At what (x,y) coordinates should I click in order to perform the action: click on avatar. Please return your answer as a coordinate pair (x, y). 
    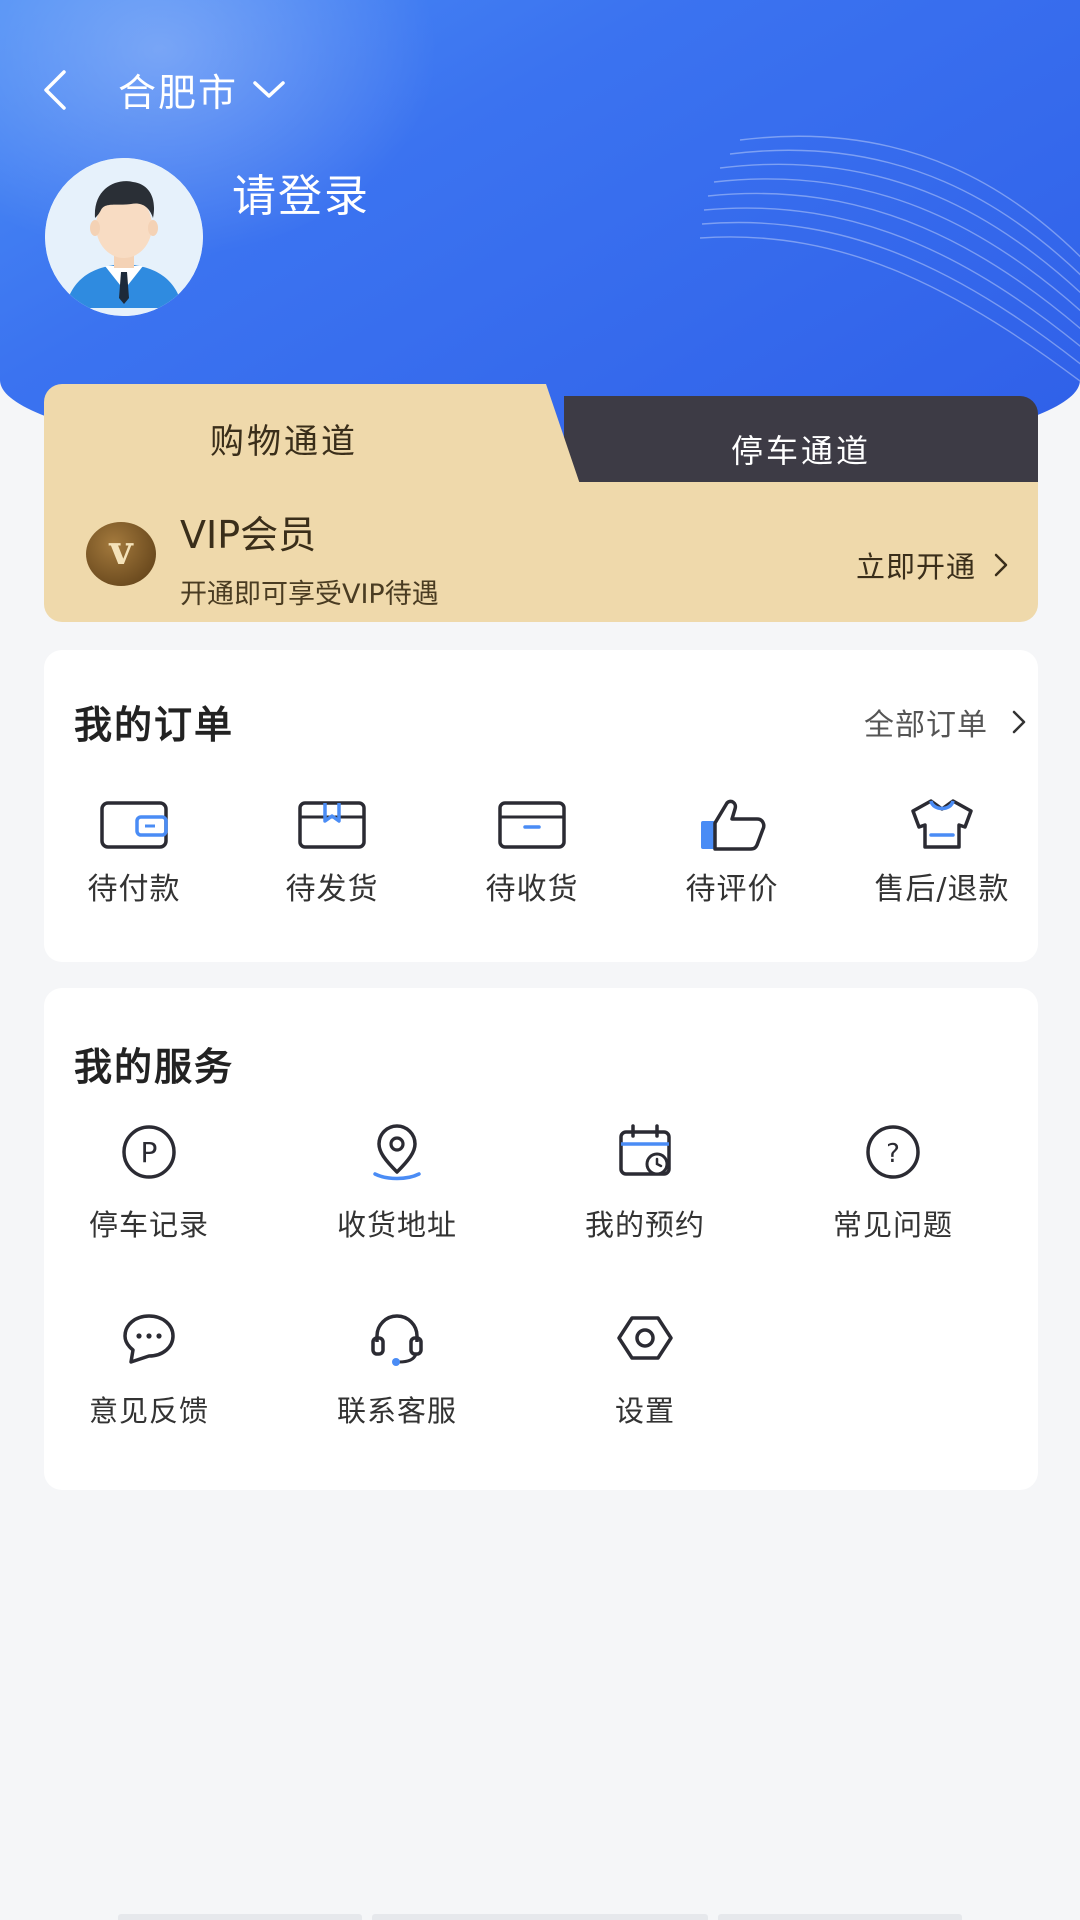
    Looking at the image, I should click on (124, 237).